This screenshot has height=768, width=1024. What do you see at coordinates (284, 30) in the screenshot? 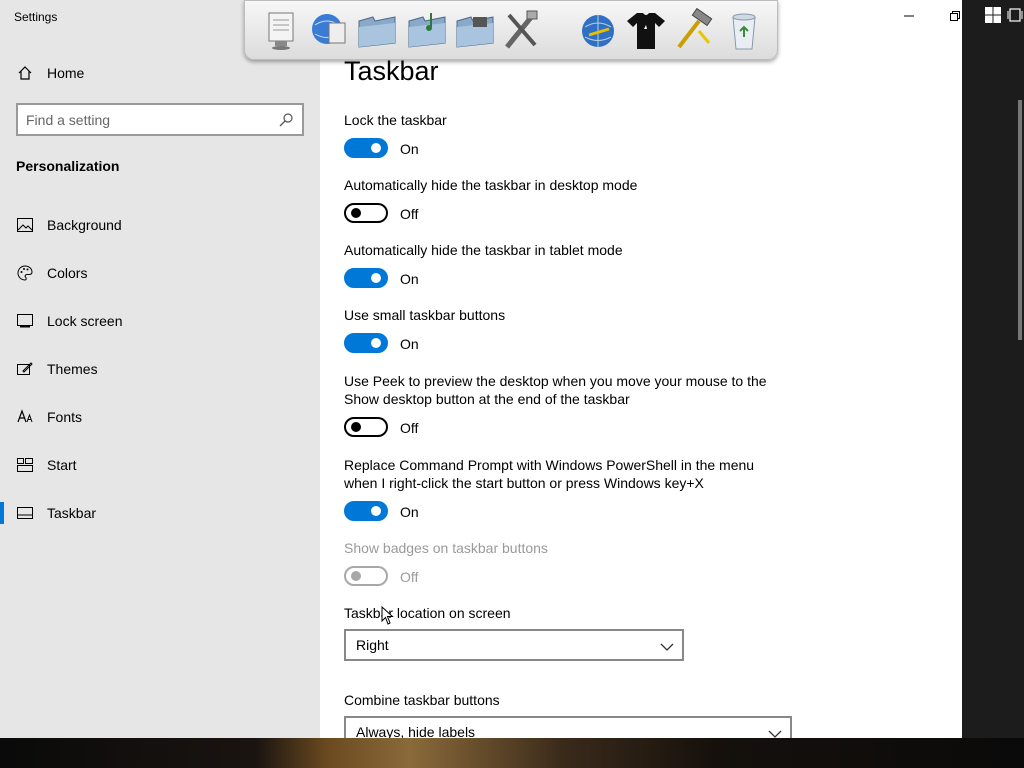
I see `notepad-icon` at bounding box center [284, 30].